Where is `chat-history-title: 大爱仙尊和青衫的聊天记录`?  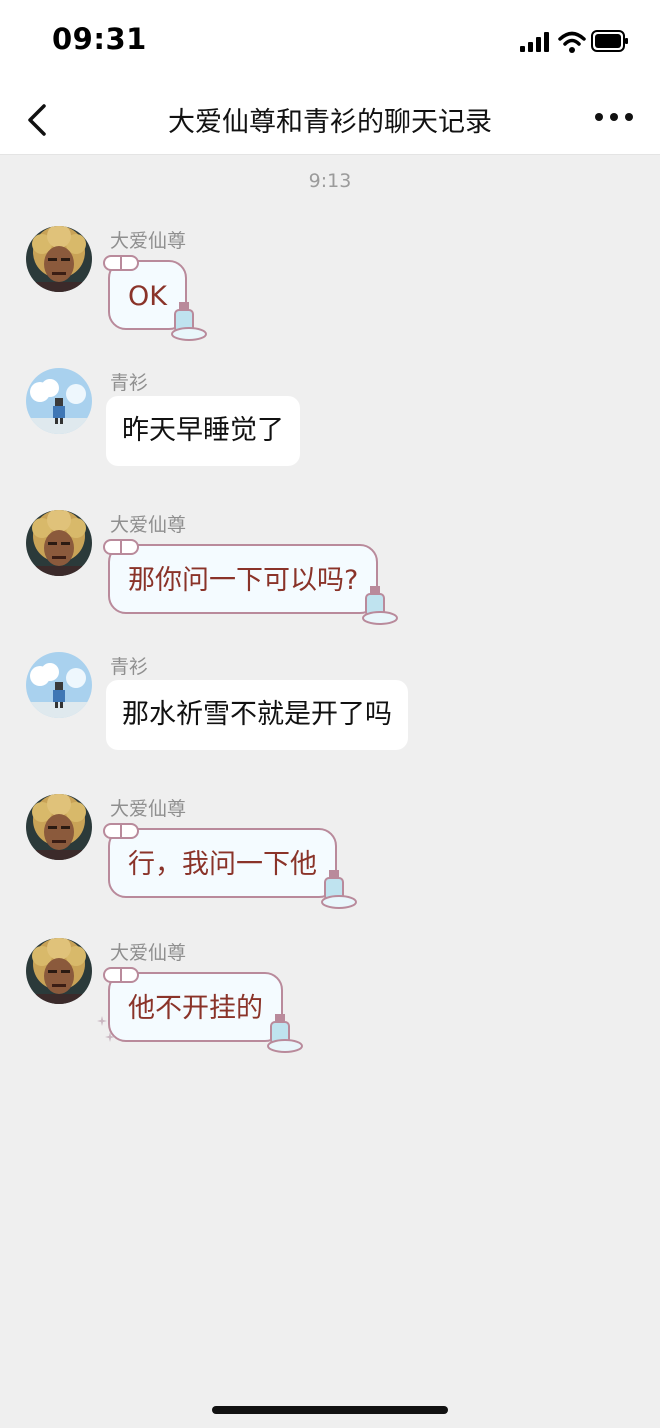
chat-history-title: 大爱仙尊和青衫的聊天记录 is located at coordinates (330, 122).